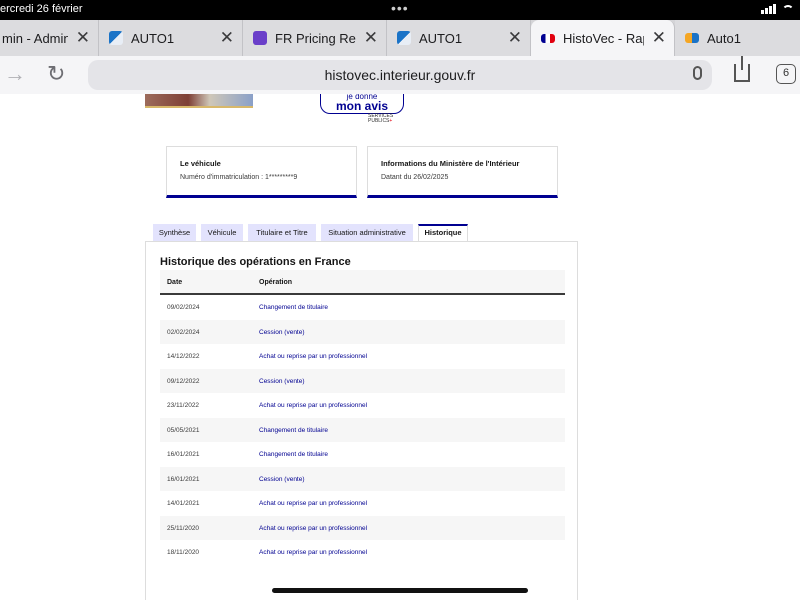  Describe the element at coordinates (367, 232) in the screenshot. I see `tab-situation-administrative: Situation administrative` at that location.